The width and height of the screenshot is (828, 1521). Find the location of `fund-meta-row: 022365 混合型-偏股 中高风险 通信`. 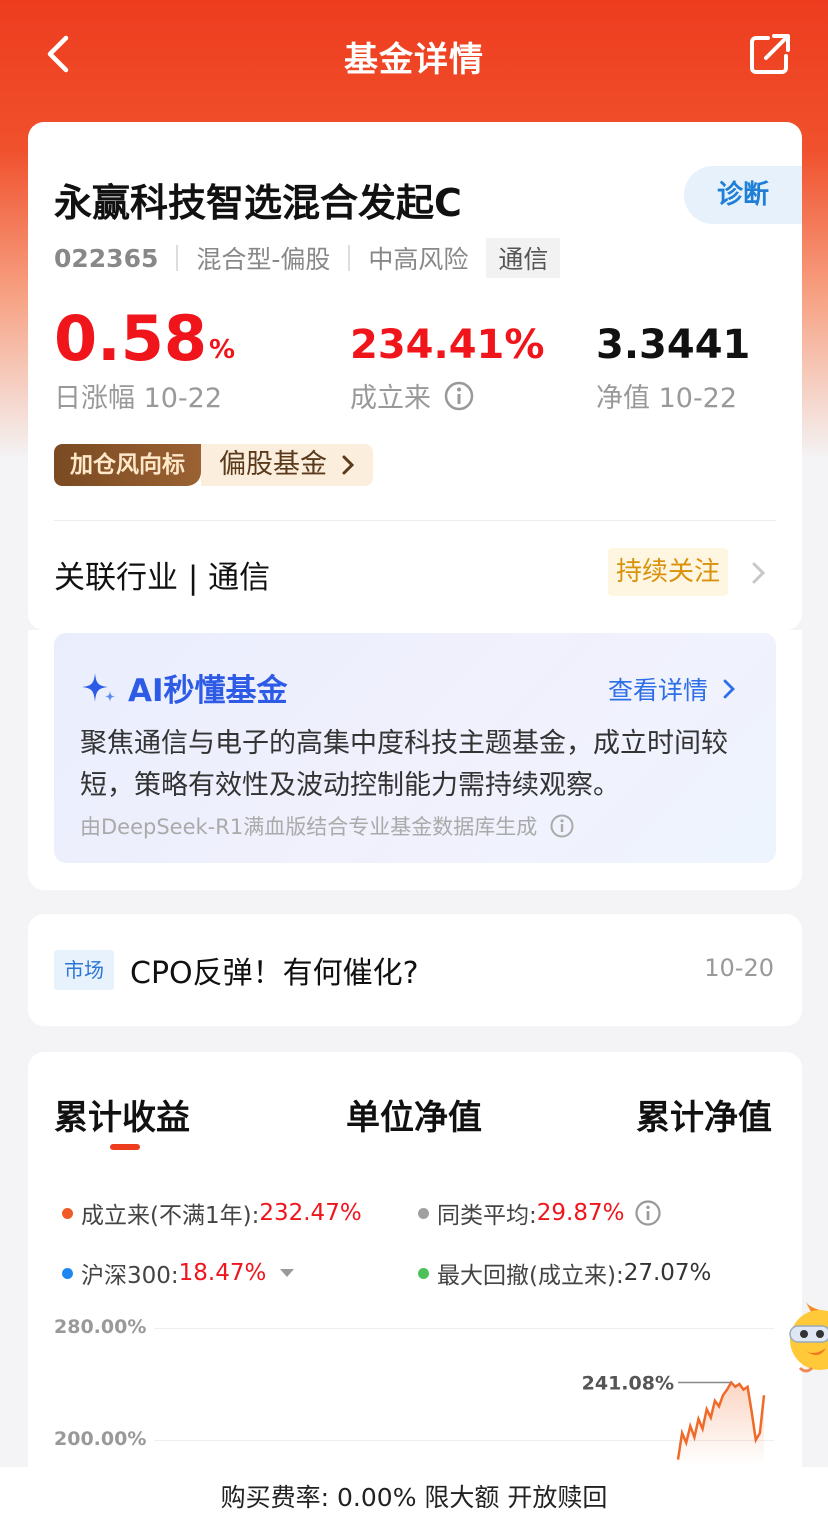

fund-meta-row: 022365 混合型-偏股 中高风险 通信 is located at coordinates (307, 258).